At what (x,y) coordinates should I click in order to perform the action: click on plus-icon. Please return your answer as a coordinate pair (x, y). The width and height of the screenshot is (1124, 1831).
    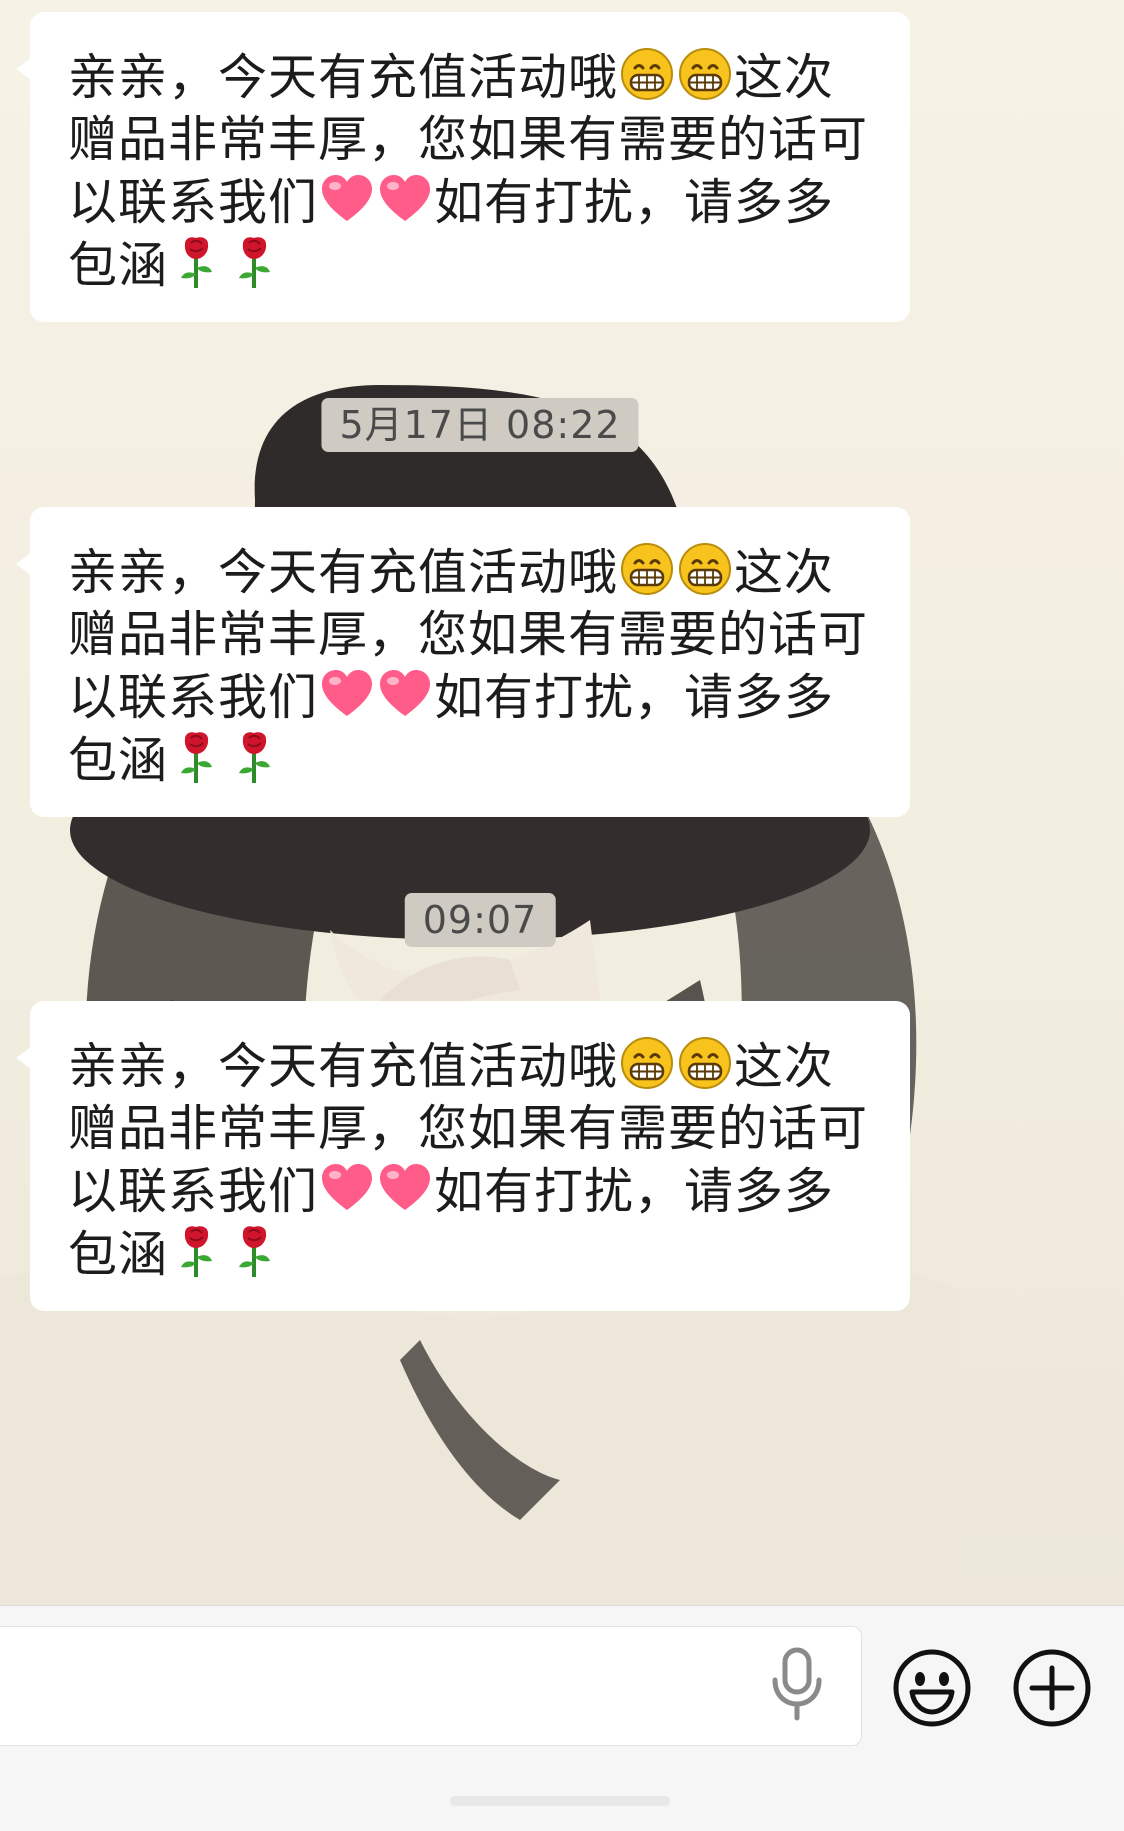
    Looking at the image, I should click on (1052, 1688).